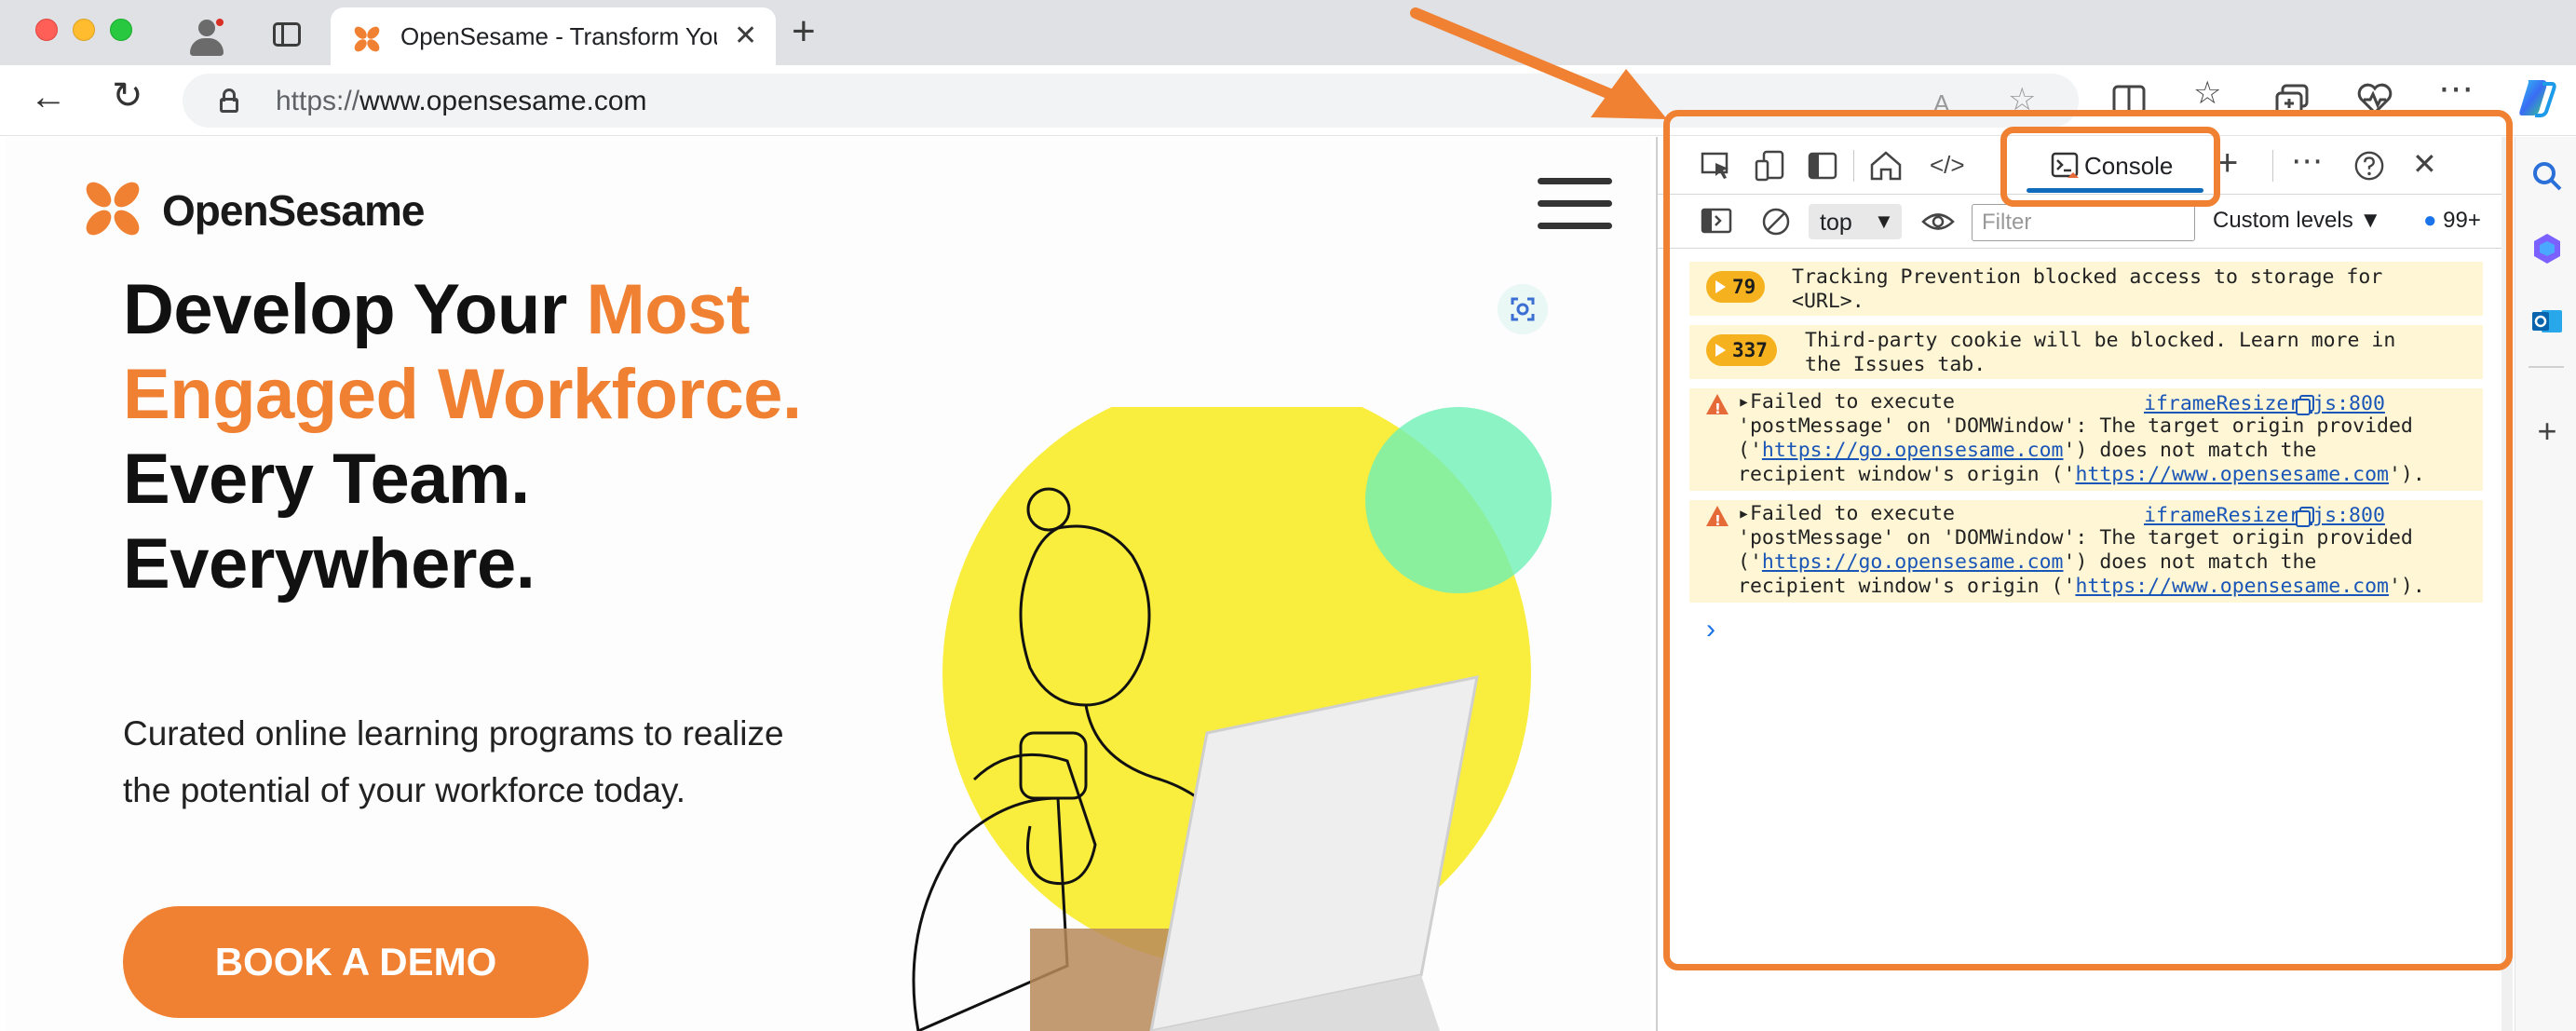 This screenshot has height=1031, width=2576. I want to click on opensesame-logo: OpenSesame, so click(266, 208).